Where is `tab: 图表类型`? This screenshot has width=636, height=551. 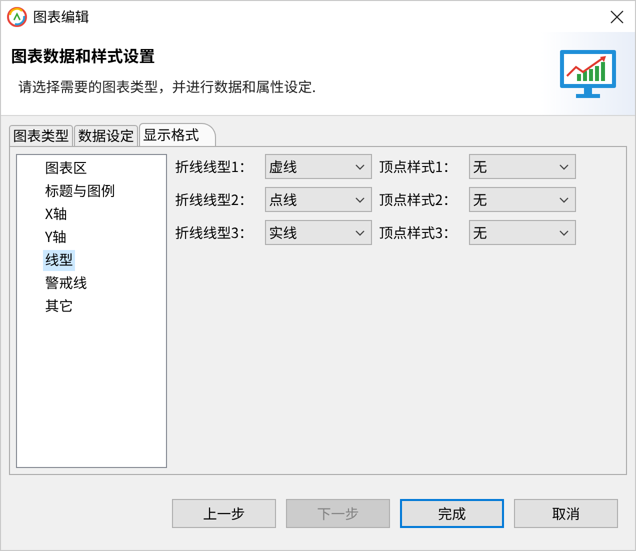 tab: 图表类型 is located at coordinates (41, 135).